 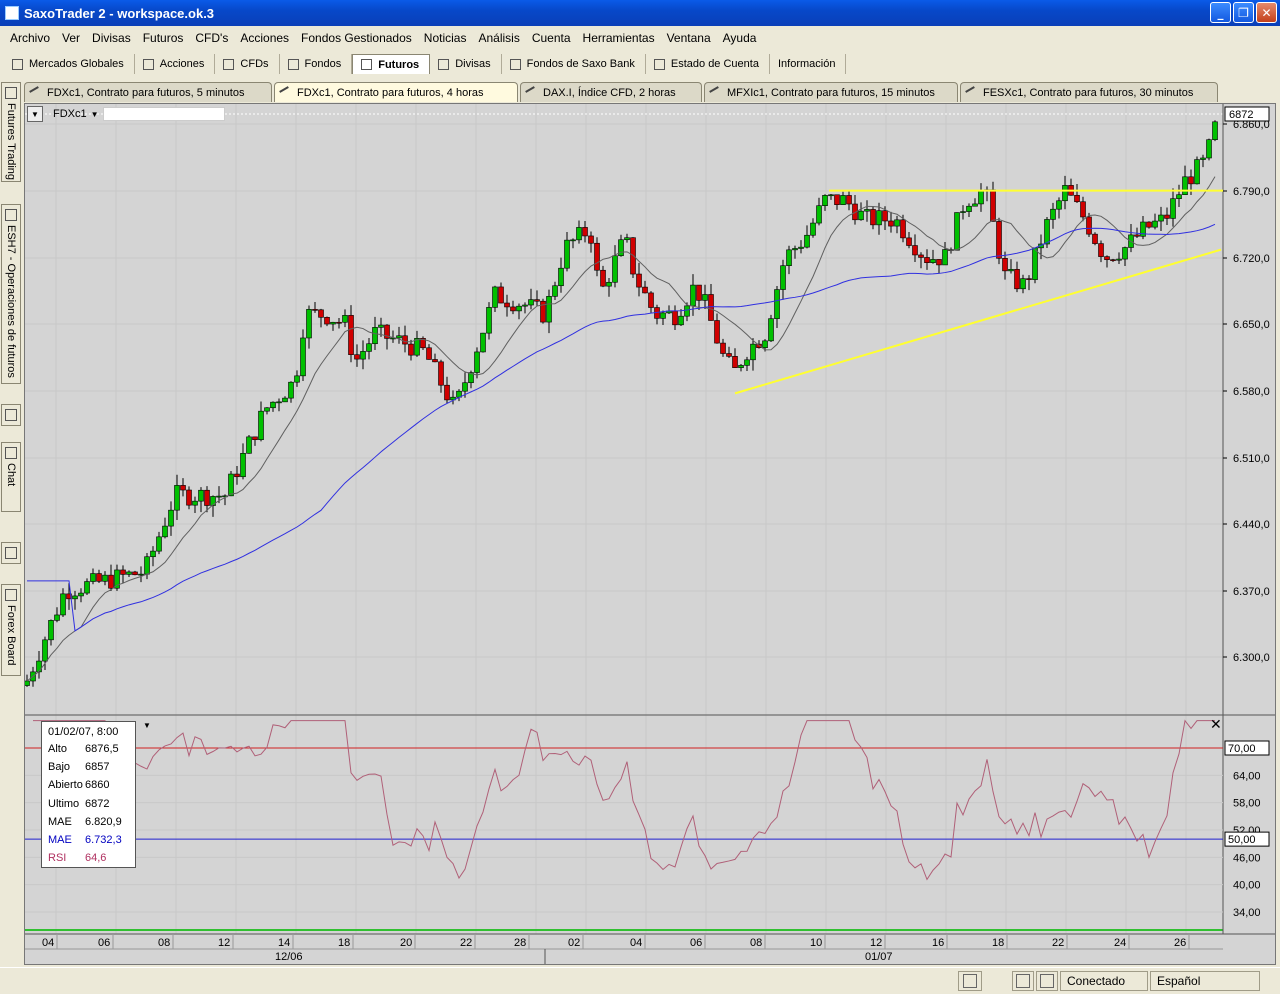 I want to click on menu-item-3: Futuros, so click(x=163, y=38).